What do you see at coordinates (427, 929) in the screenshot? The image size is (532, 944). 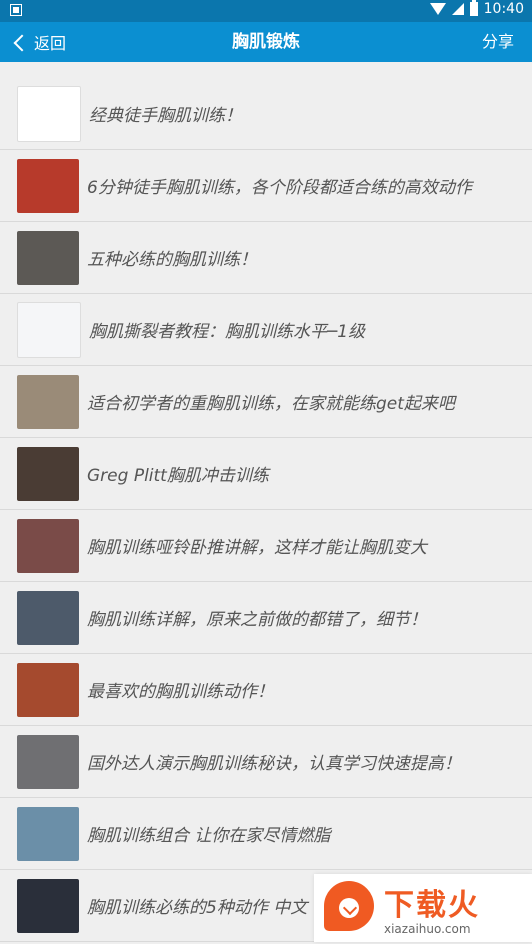 I see `watermark-en: xiazaihuo.com` at bounding box center [427, 929].